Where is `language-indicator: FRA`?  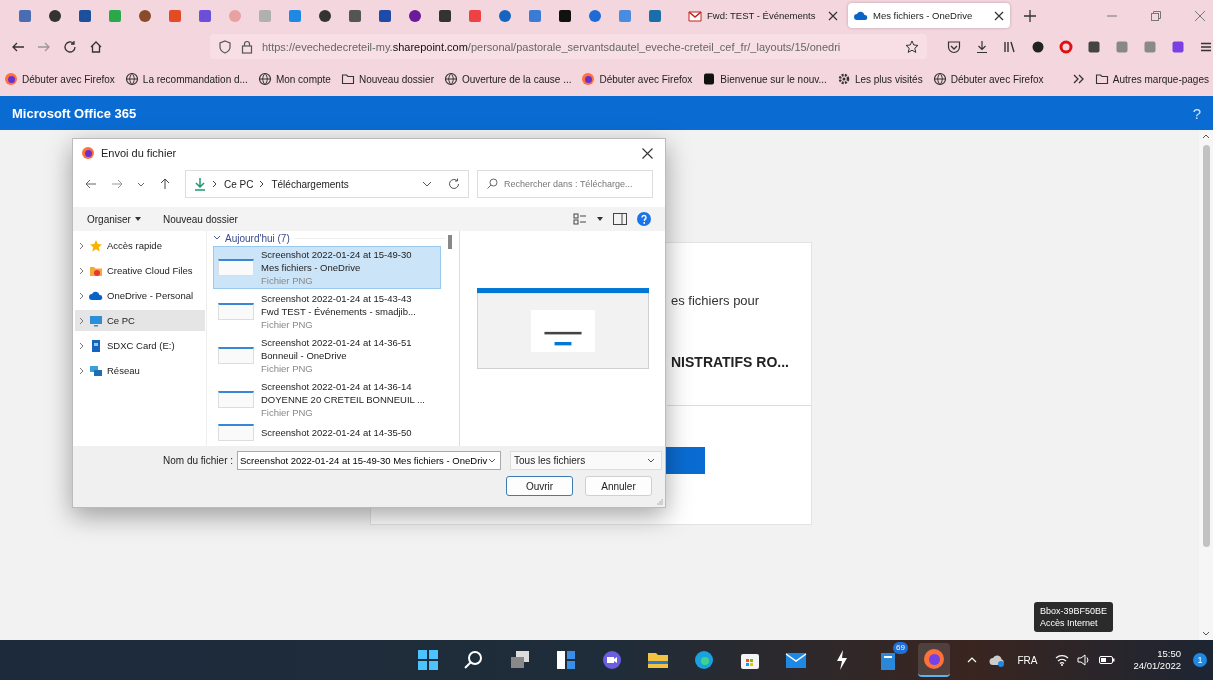
language-indicator: FRA is located at coordinates (1027, 660).